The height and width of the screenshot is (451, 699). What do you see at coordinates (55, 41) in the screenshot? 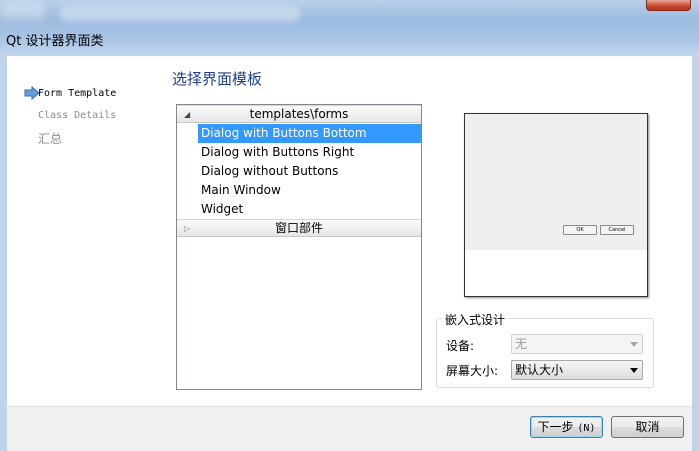
I see `window-title: Qt 设计器界面类` at bounding box center [55, 41].